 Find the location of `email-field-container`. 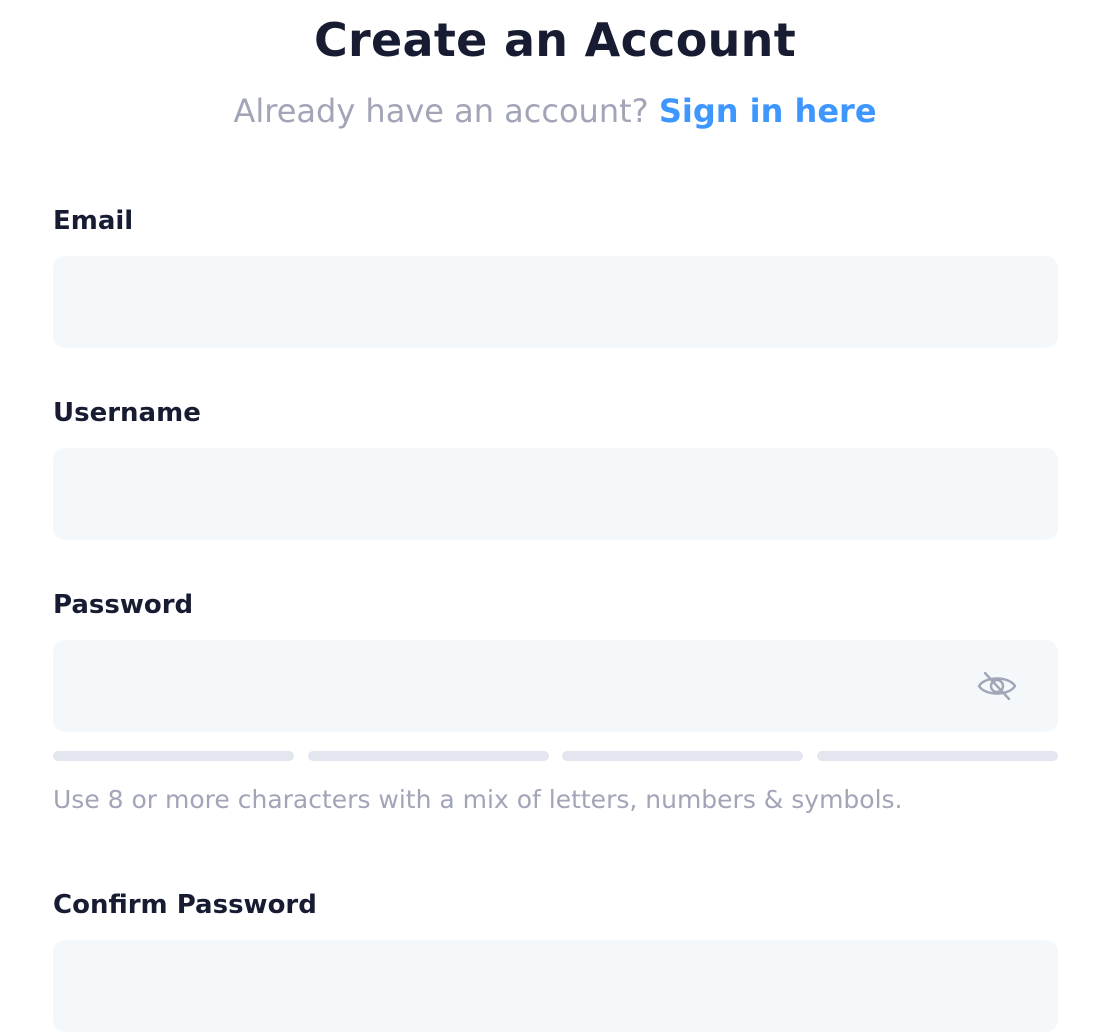

email-field-container is located at coordinates (555, 302).